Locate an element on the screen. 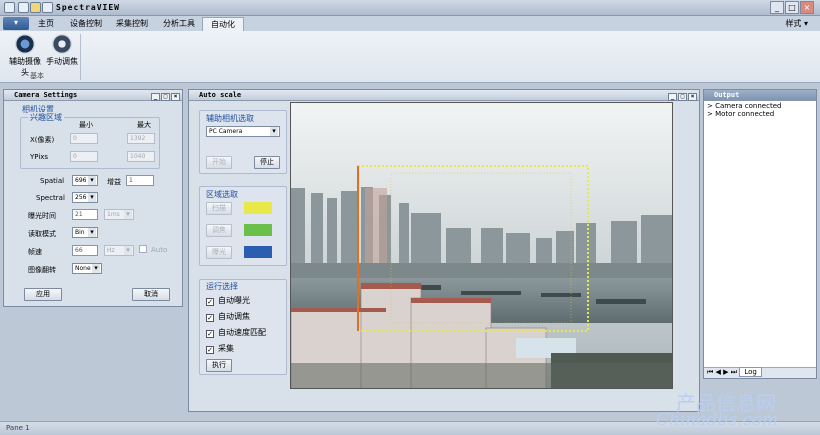 The height and width of the screenshot is (435, 820). flip-select: None is located at coordinates (87, 268).